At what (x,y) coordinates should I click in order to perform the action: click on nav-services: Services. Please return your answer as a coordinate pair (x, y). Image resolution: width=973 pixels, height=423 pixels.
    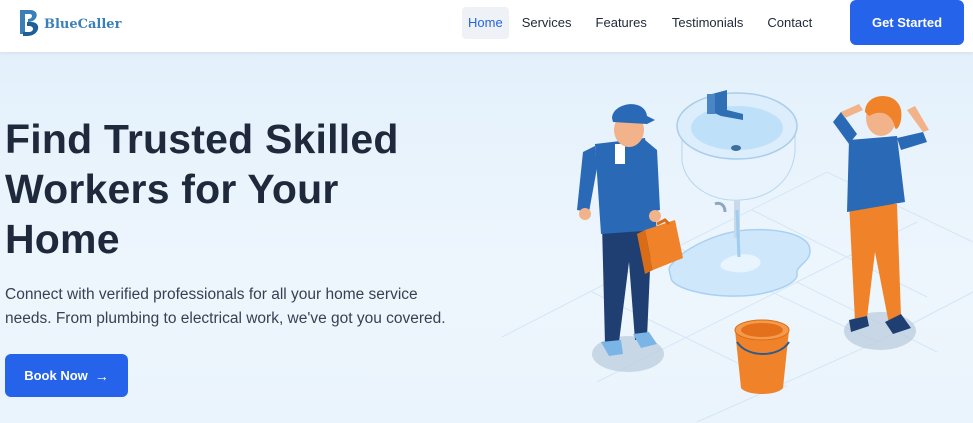
    Looking at the image, I should click on (547, 23).